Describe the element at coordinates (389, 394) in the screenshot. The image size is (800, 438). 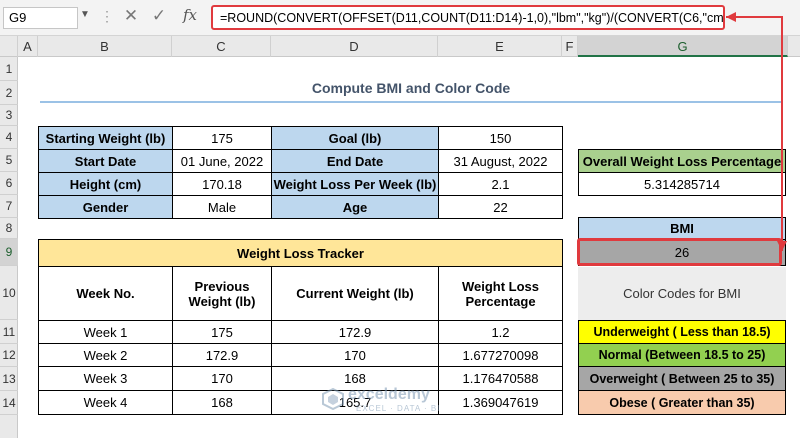
I see `watermark-name: exceldemy` at that location.